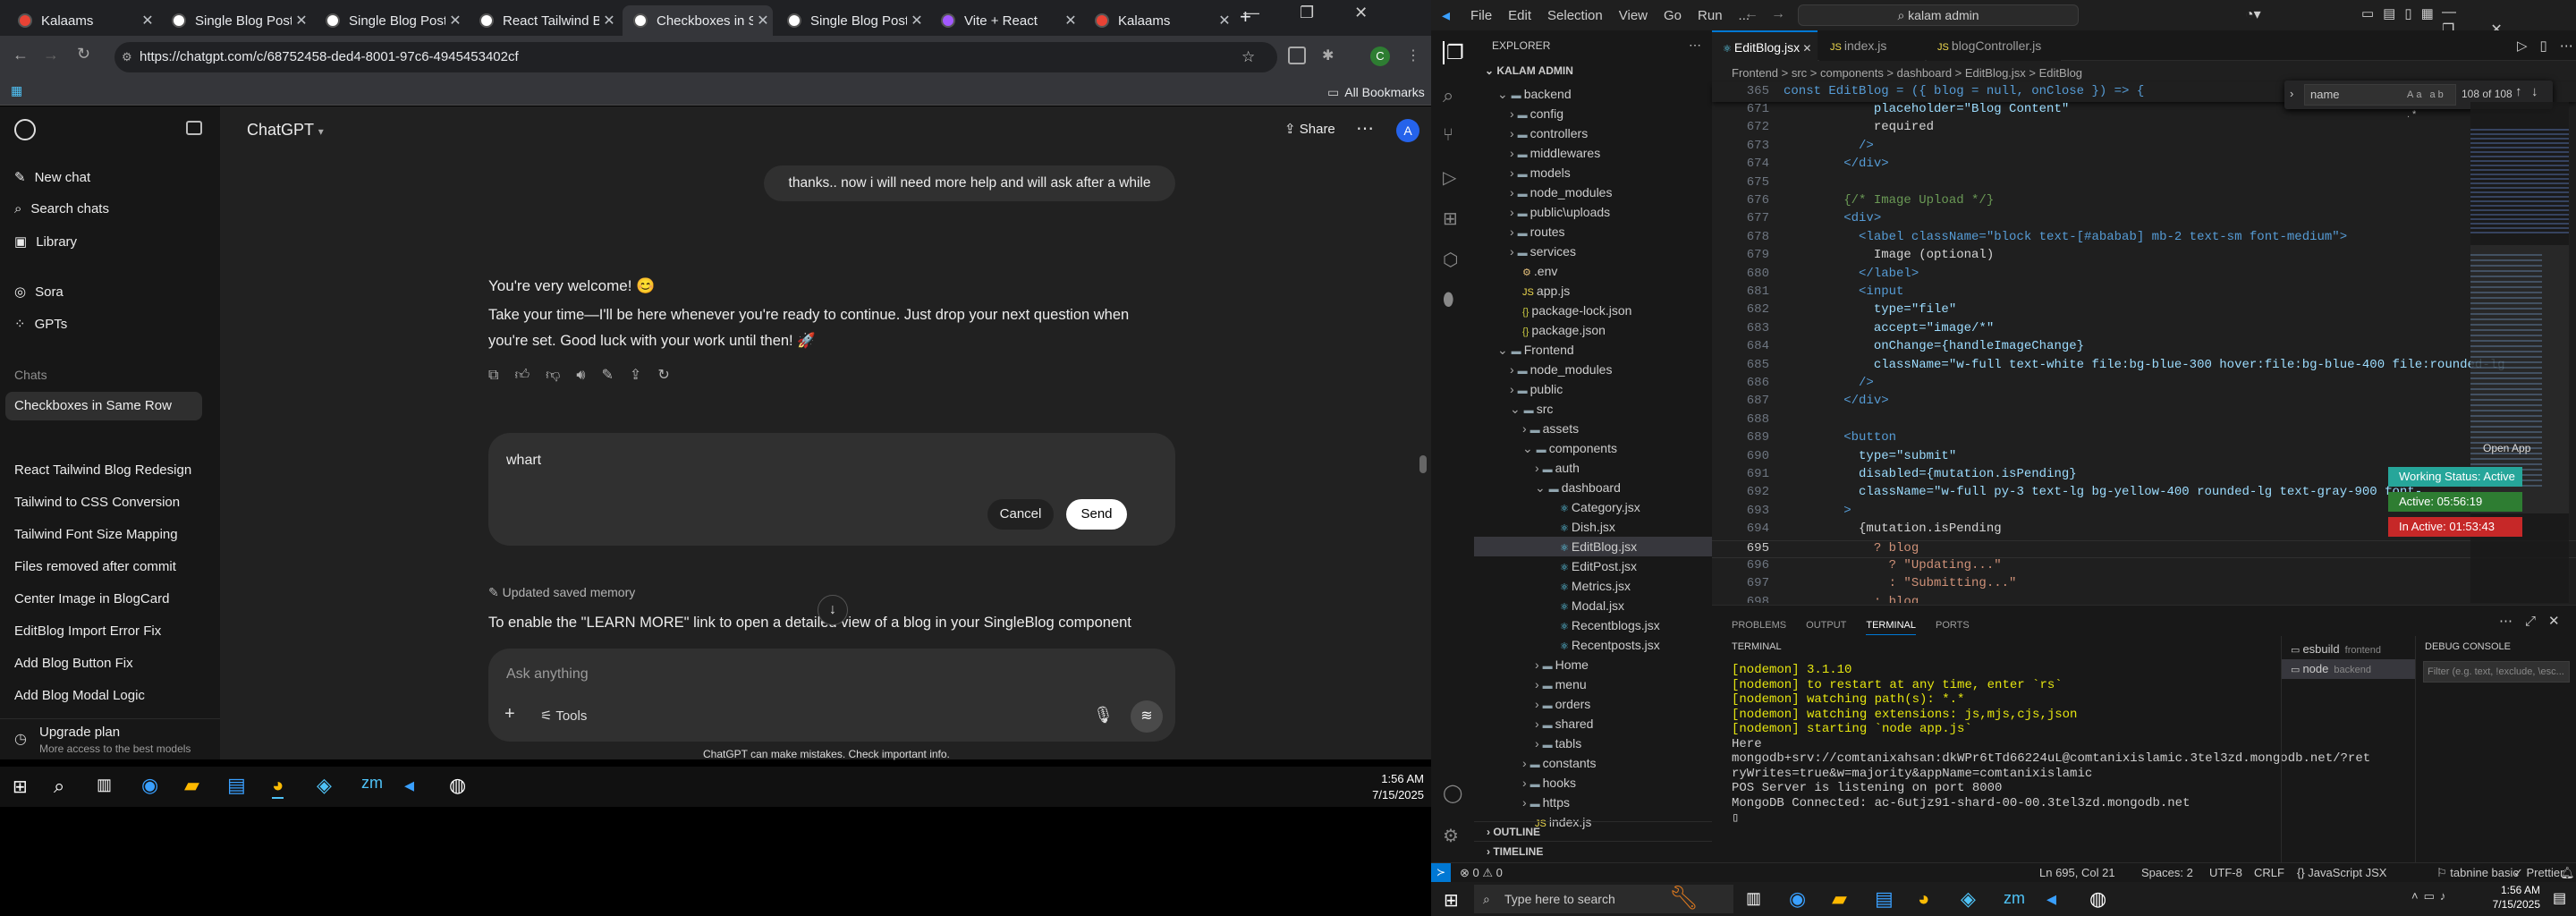  What do you see at coordinates (1575, 15) in the screenshot?
I see `menu-item: Selection` at bounding box center [1575, 15].